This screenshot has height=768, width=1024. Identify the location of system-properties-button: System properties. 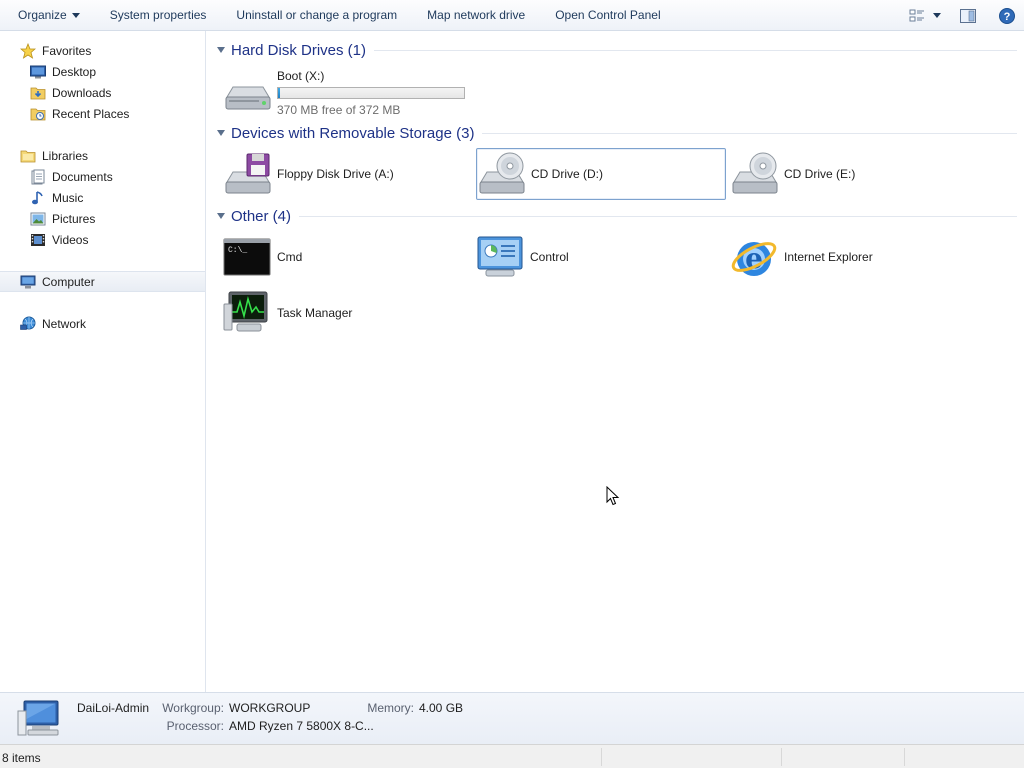
(158, 15).